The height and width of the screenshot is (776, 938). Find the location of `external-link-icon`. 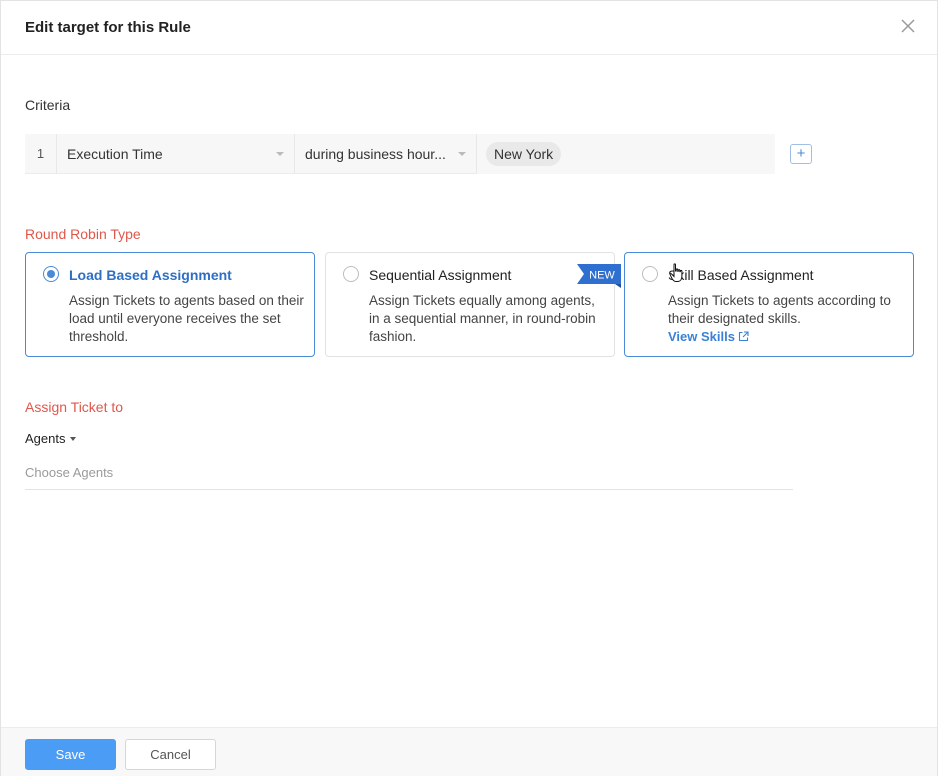

external-link-icon is located at coordinates (743, 338).